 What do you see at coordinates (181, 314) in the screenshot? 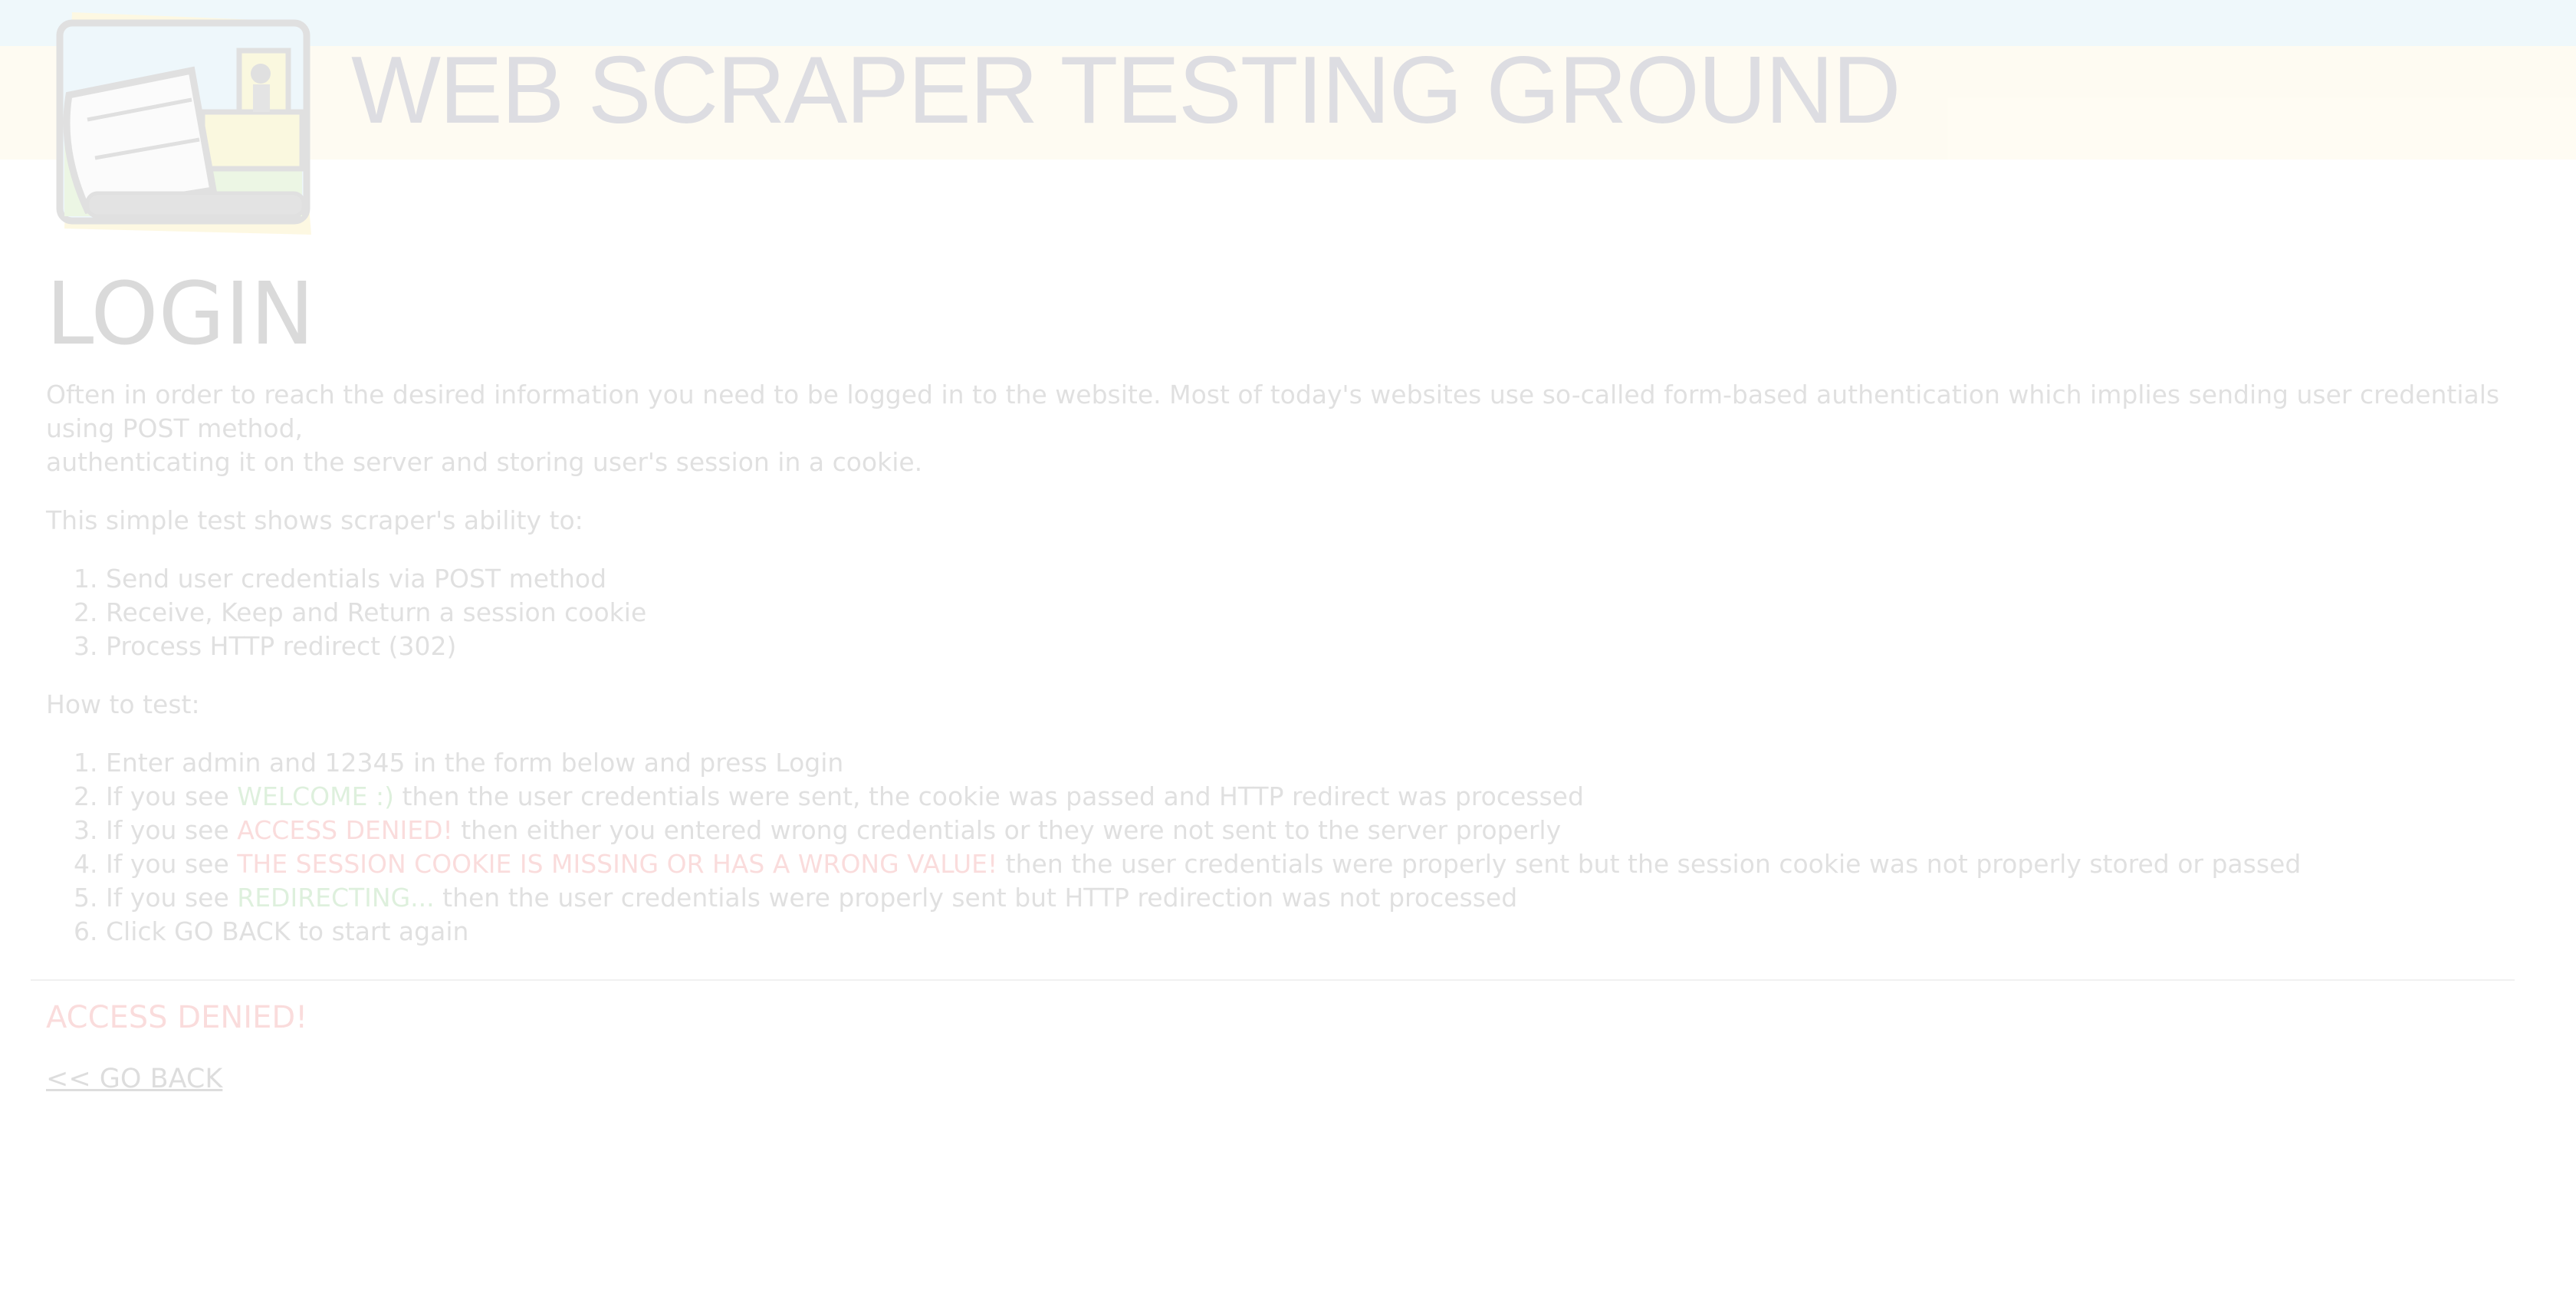
I see `page-heading: LOGIN` at bounding box center [181, 314].